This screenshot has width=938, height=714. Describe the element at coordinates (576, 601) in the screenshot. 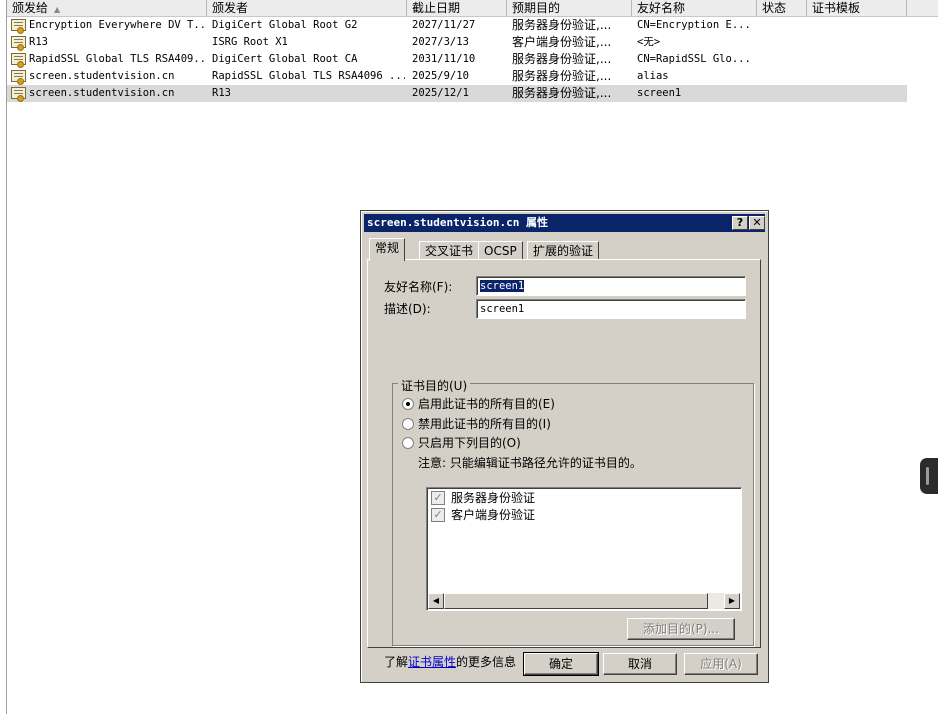

I see `scrollbar-thumb` at that location.